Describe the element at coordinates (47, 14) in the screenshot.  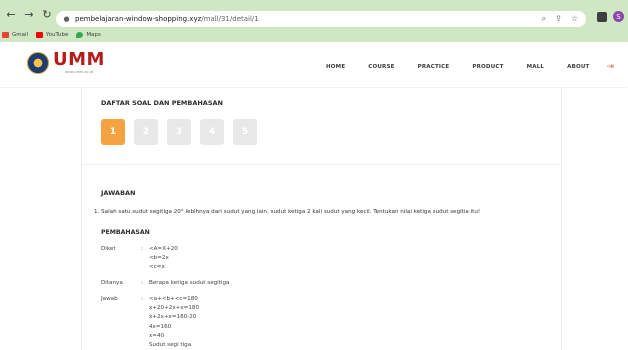
I see `reload-icon: ↻` at that location.